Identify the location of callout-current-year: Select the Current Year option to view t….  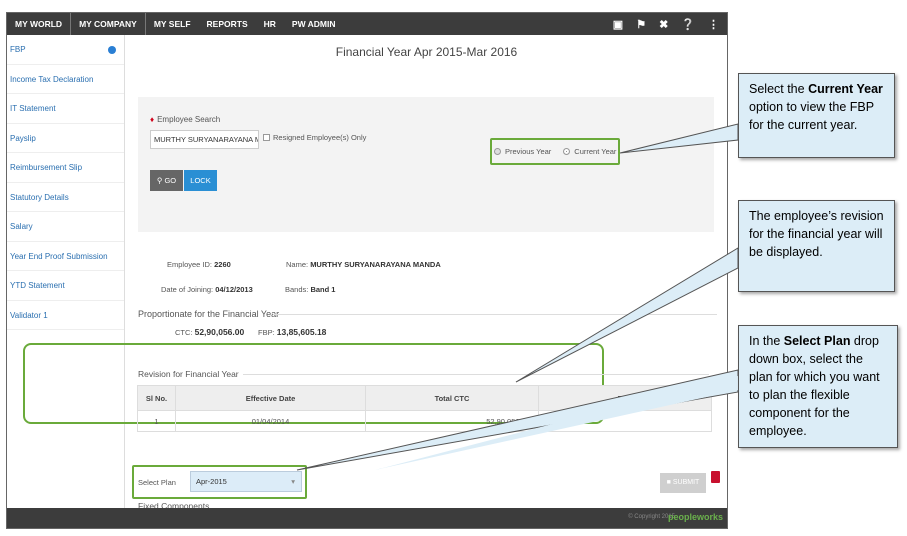
(816, 115).